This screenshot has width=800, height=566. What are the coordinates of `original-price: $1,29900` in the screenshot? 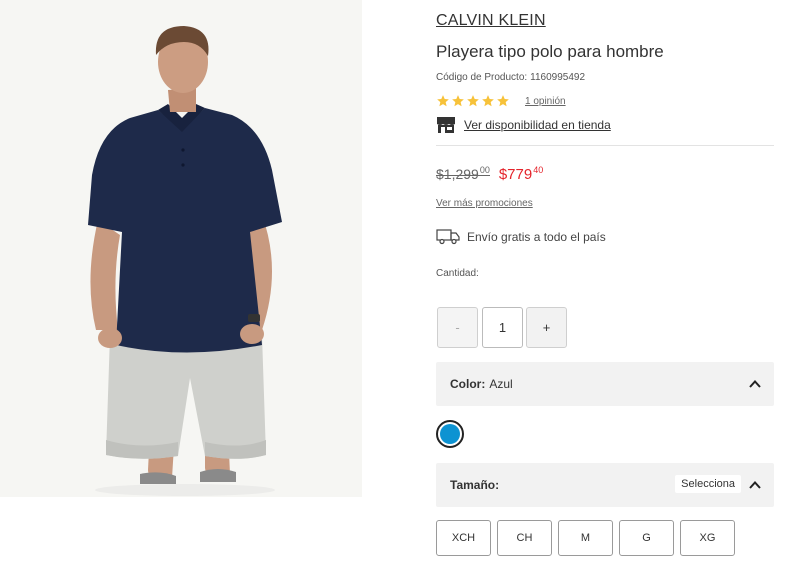 It's located at (463, 173).